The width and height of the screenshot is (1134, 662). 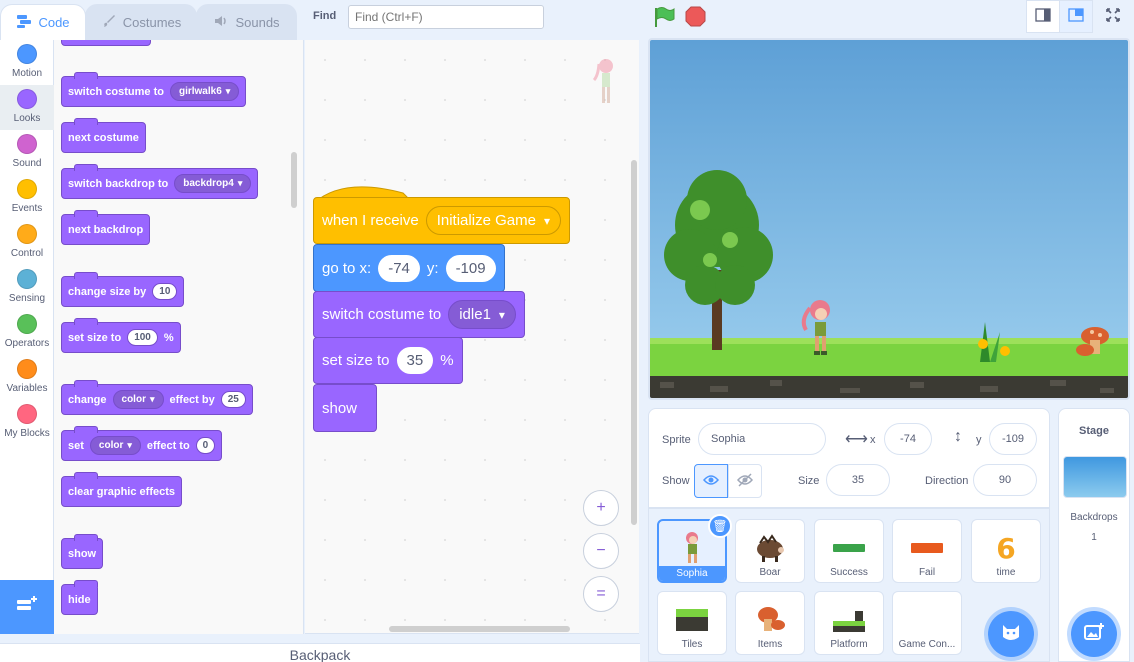 I want to click on sensing-dot-icon, so click(x=27, y=279).